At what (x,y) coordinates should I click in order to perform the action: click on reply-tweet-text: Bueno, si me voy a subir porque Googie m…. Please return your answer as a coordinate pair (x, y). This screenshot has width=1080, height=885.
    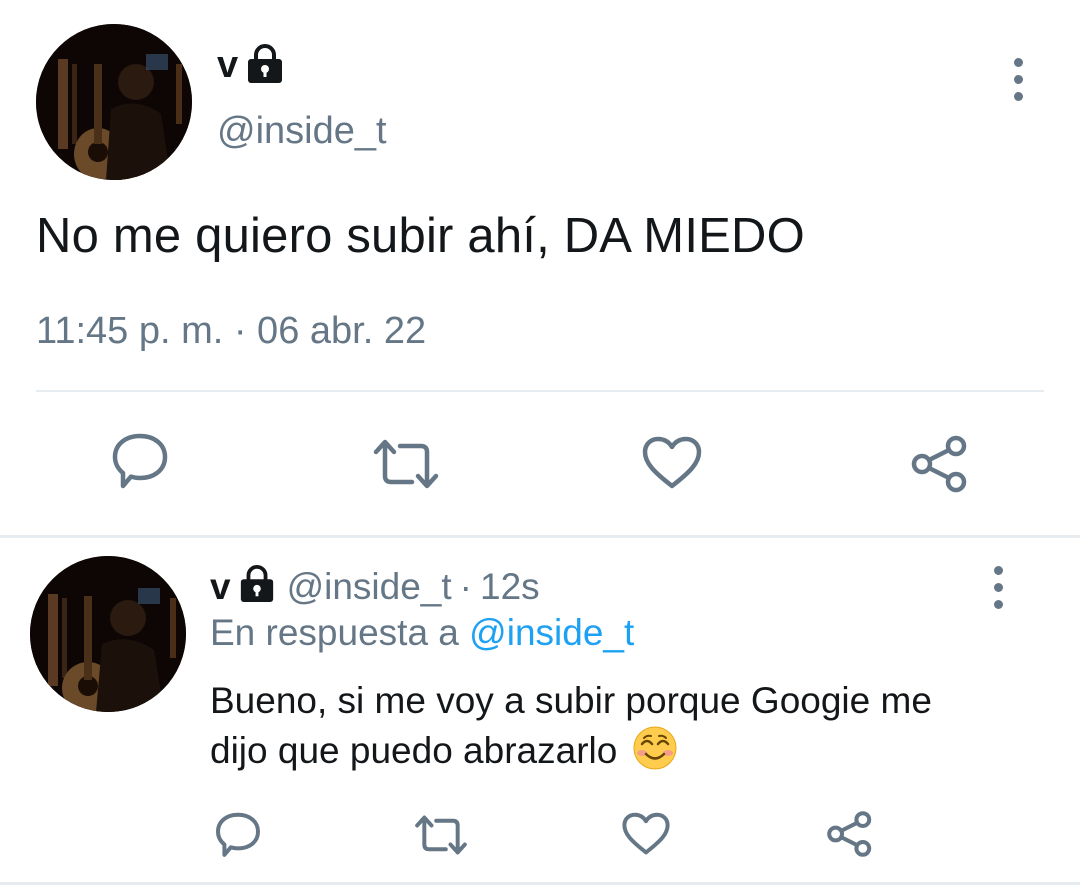
    Looking at the image, I should click on (600, 730).